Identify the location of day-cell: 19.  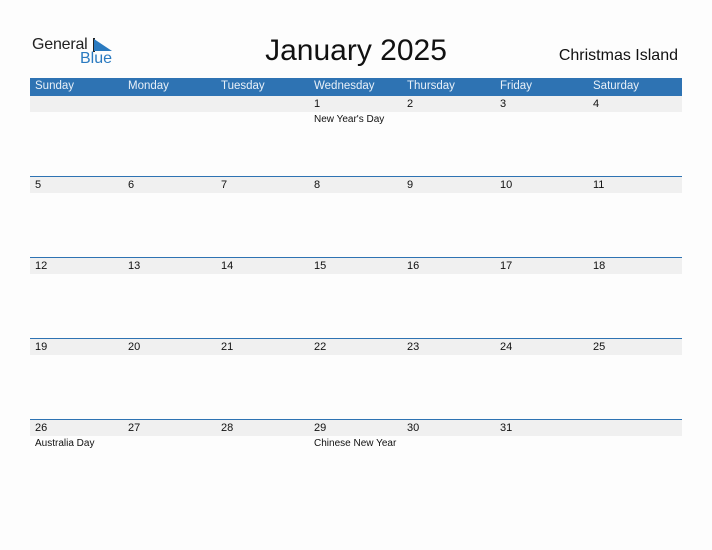
(76, 379).